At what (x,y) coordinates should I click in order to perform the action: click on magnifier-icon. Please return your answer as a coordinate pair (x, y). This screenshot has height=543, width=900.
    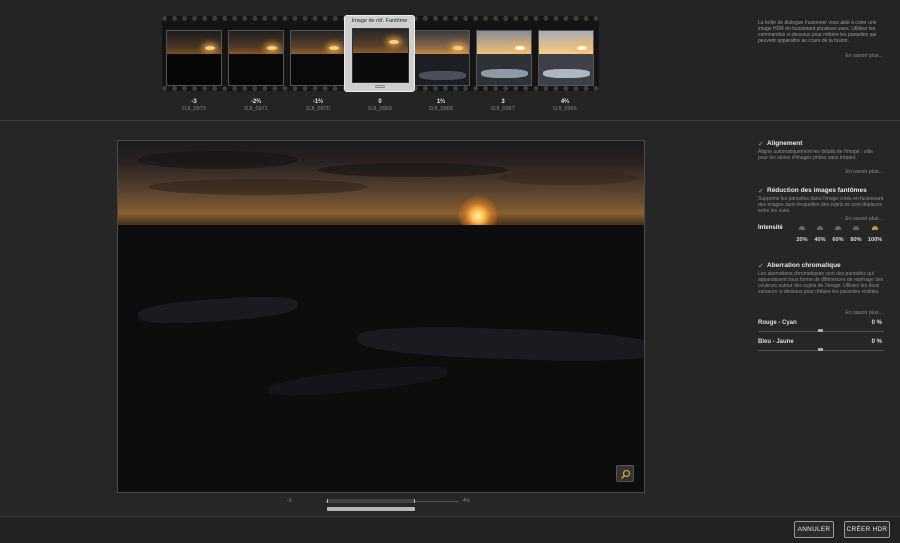
    Looking at the image, I should click on (625, 474).